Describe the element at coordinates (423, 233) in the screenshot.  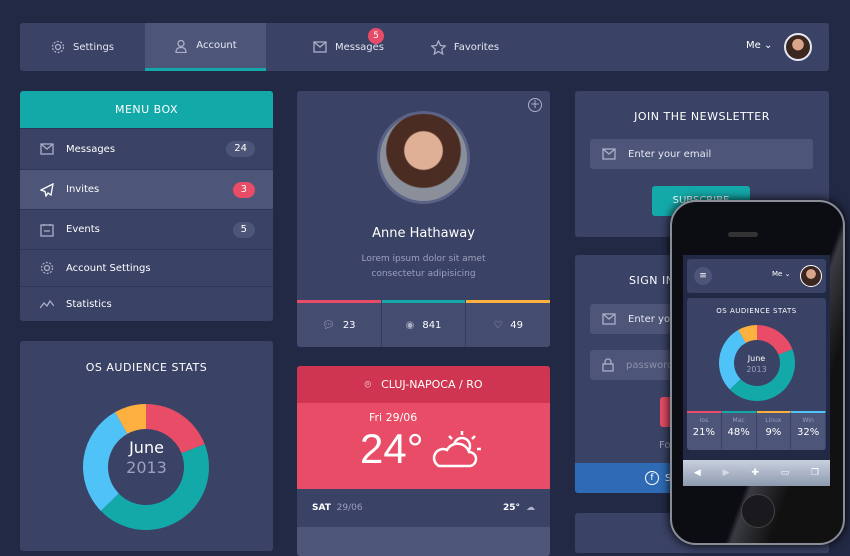
I see `profile-name: Anne Hathaway` at that location.